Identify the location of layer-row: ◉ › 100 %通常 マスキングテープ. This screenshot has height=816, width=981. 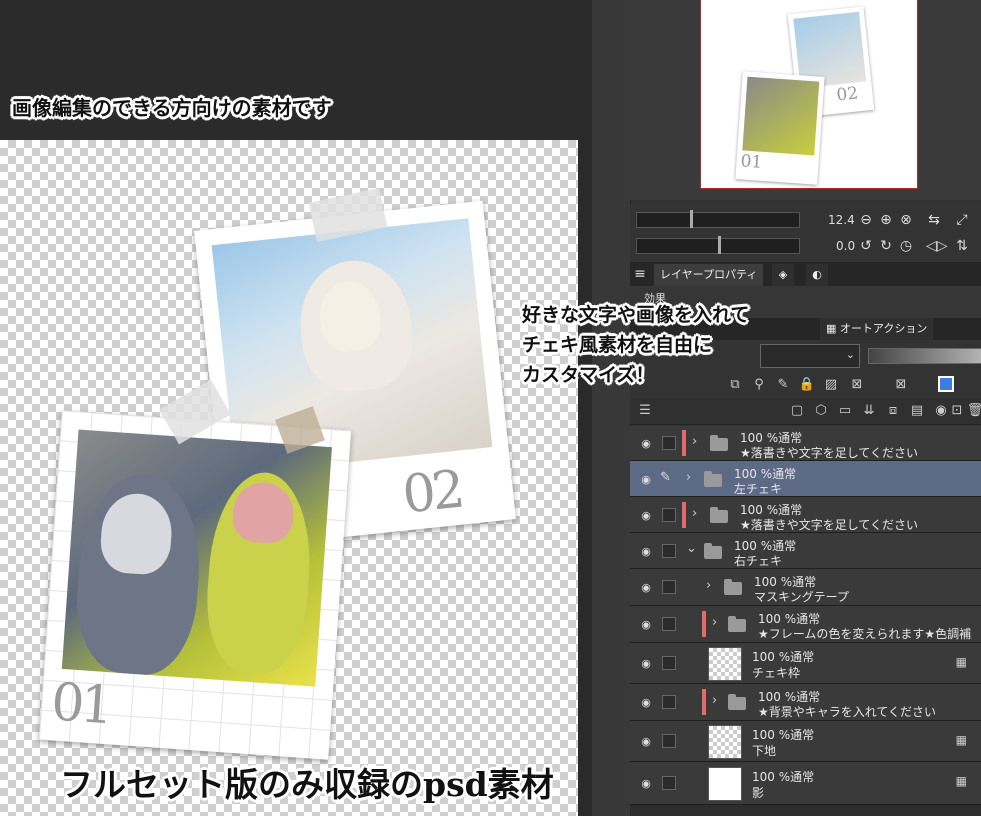
(805, 587).